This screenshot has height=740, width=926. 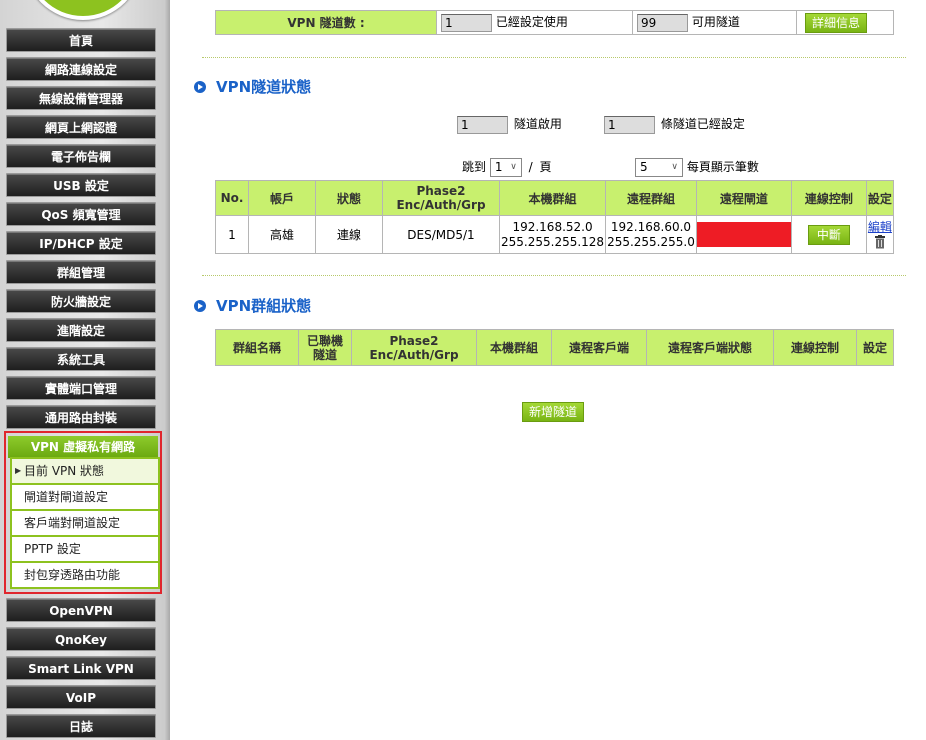 I want to click on nav-network-settings: 網路連線設定, so click(x=81, y=69).